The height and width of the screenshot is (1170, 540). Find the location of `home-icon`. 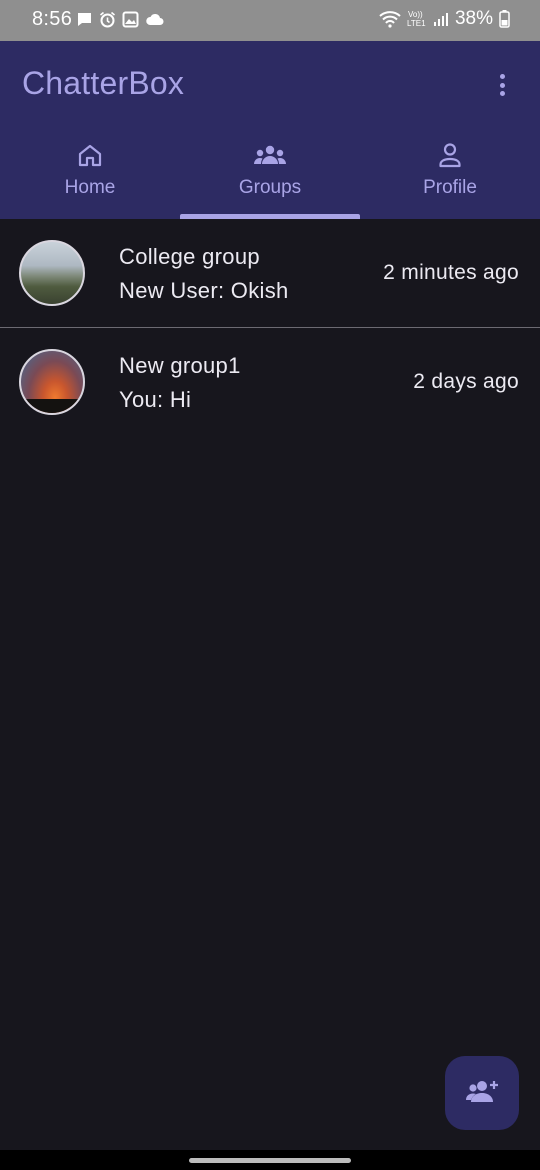

home-icon is located at coordinates (90, 155).